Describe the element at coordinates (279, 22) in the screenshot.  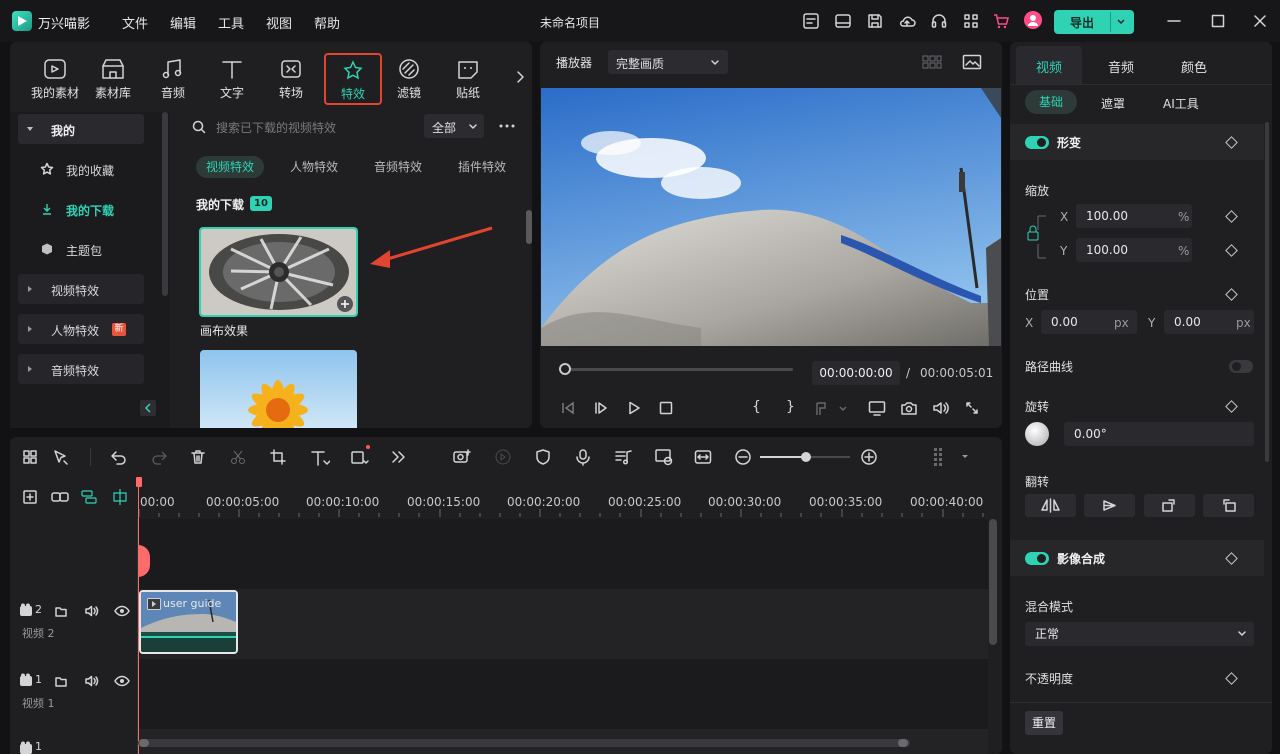
I see `menu-view: 视图` at that location.